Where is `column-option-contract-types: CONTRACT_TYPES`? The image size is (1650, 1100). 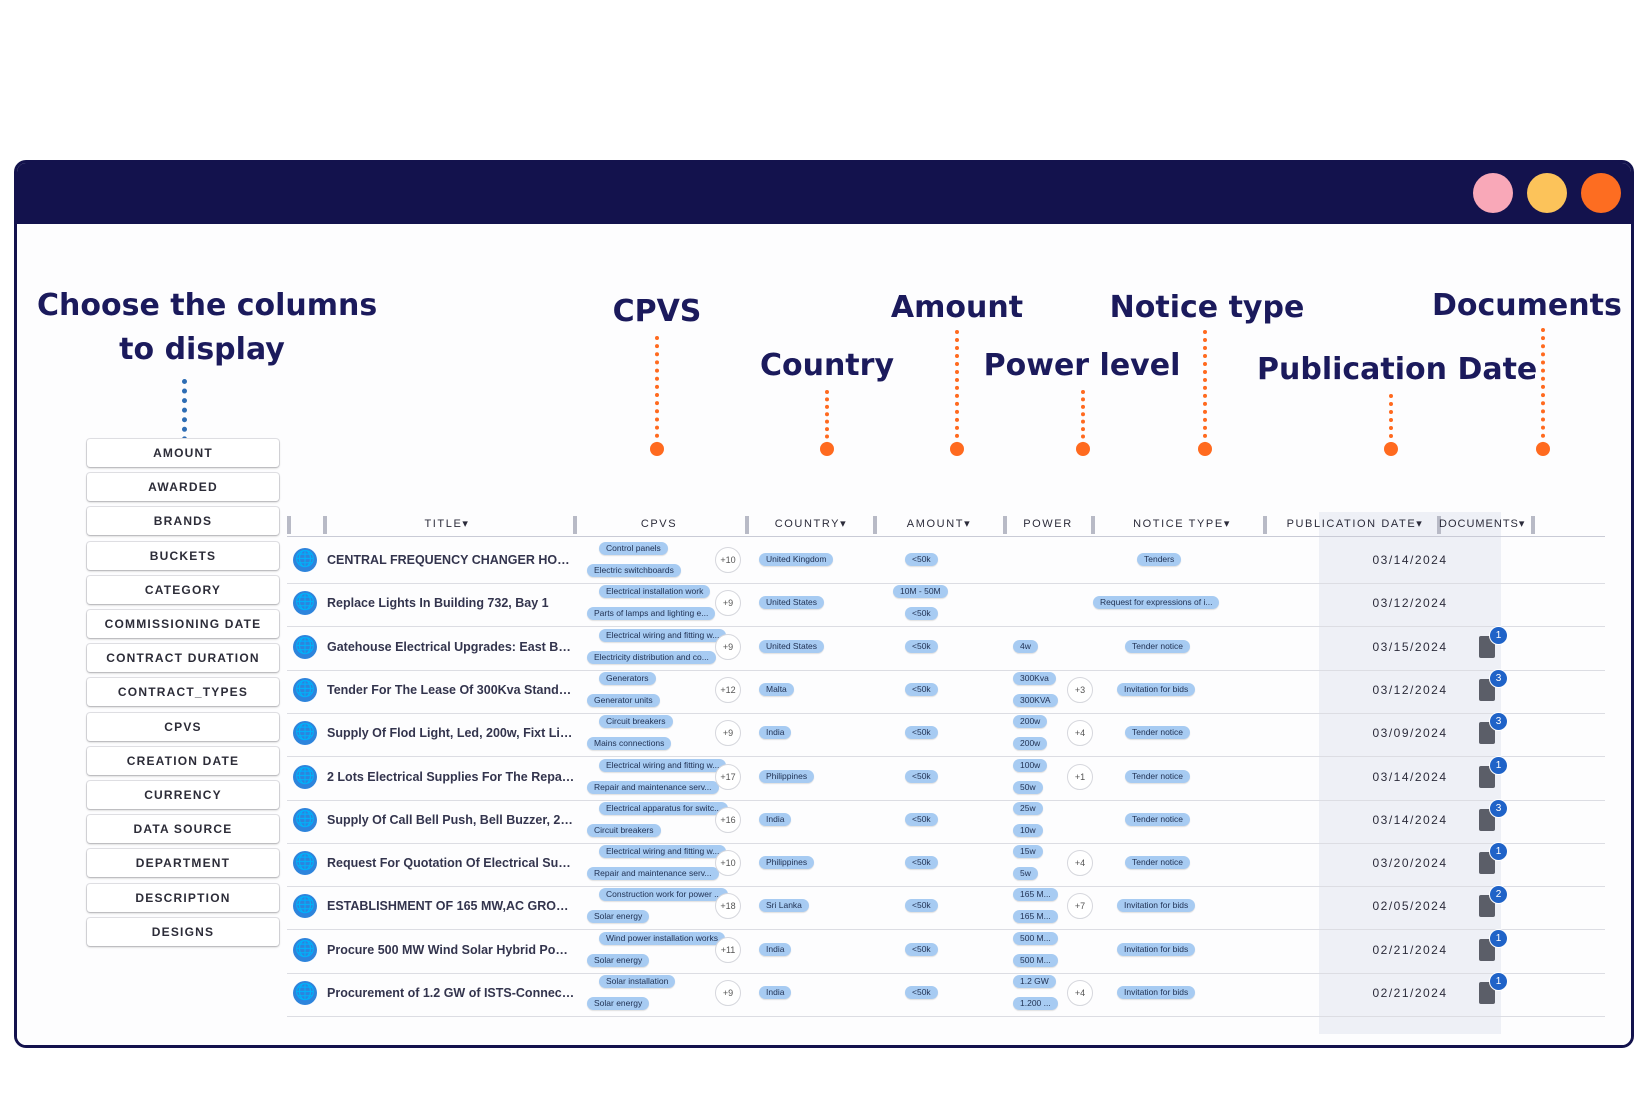 column-option-contract-types: CONTRACT_TYPES is located at coordinates (183, 692).